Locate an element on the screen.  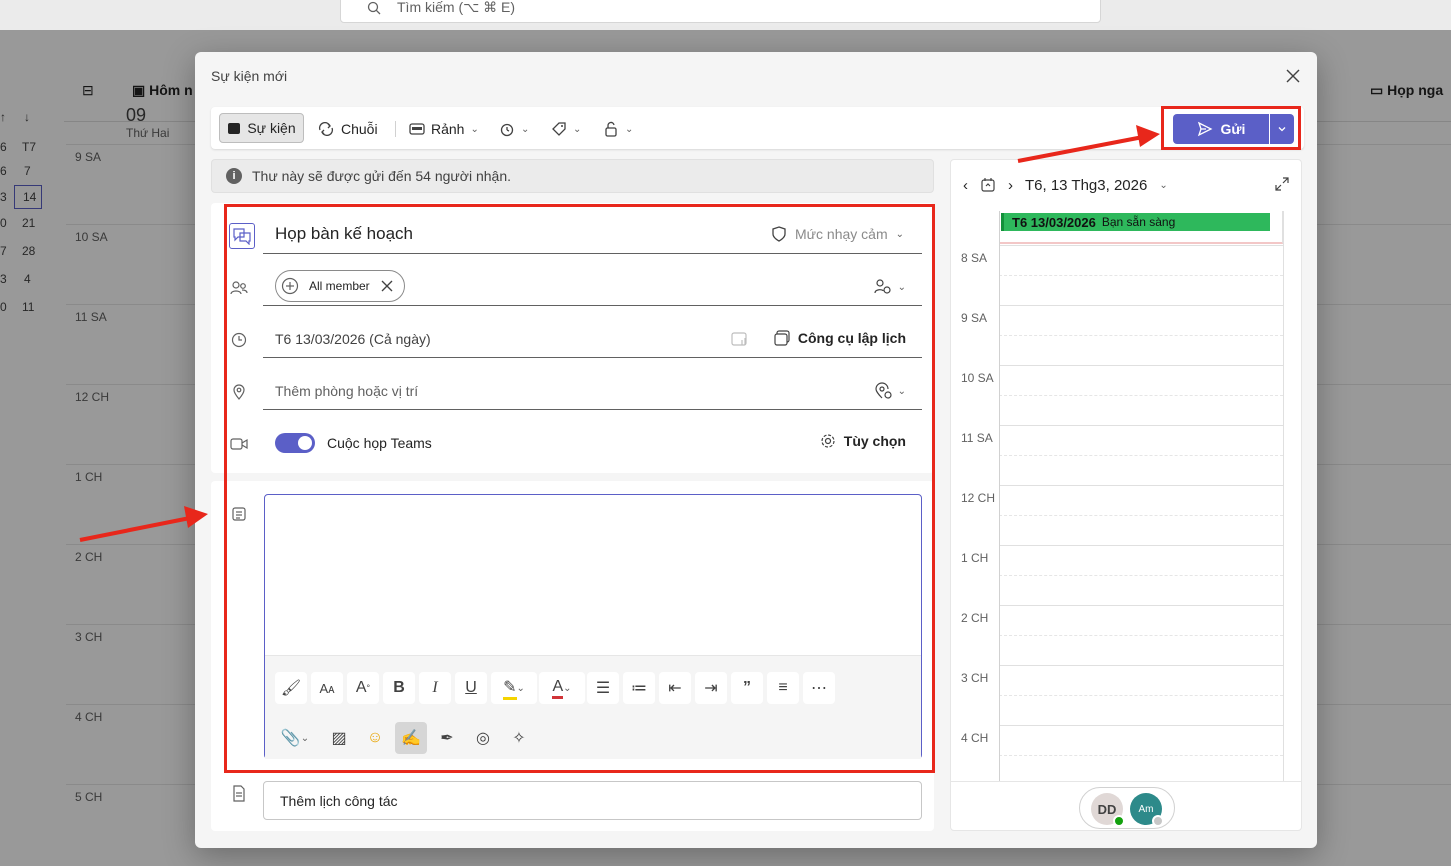
arrow-to-send-head is located at coordinates (1148, 136).